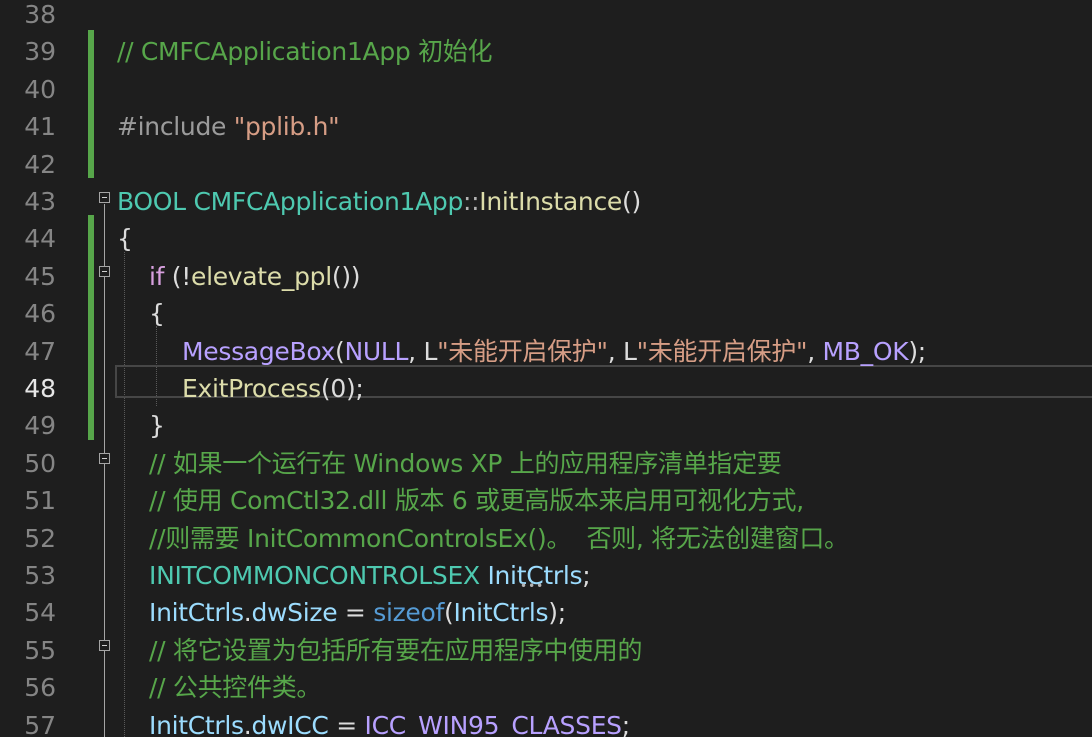 The width and height of the screenshot is (1092, 737). I want to click on code-text: // 公共控件类。, so click(235, 688).